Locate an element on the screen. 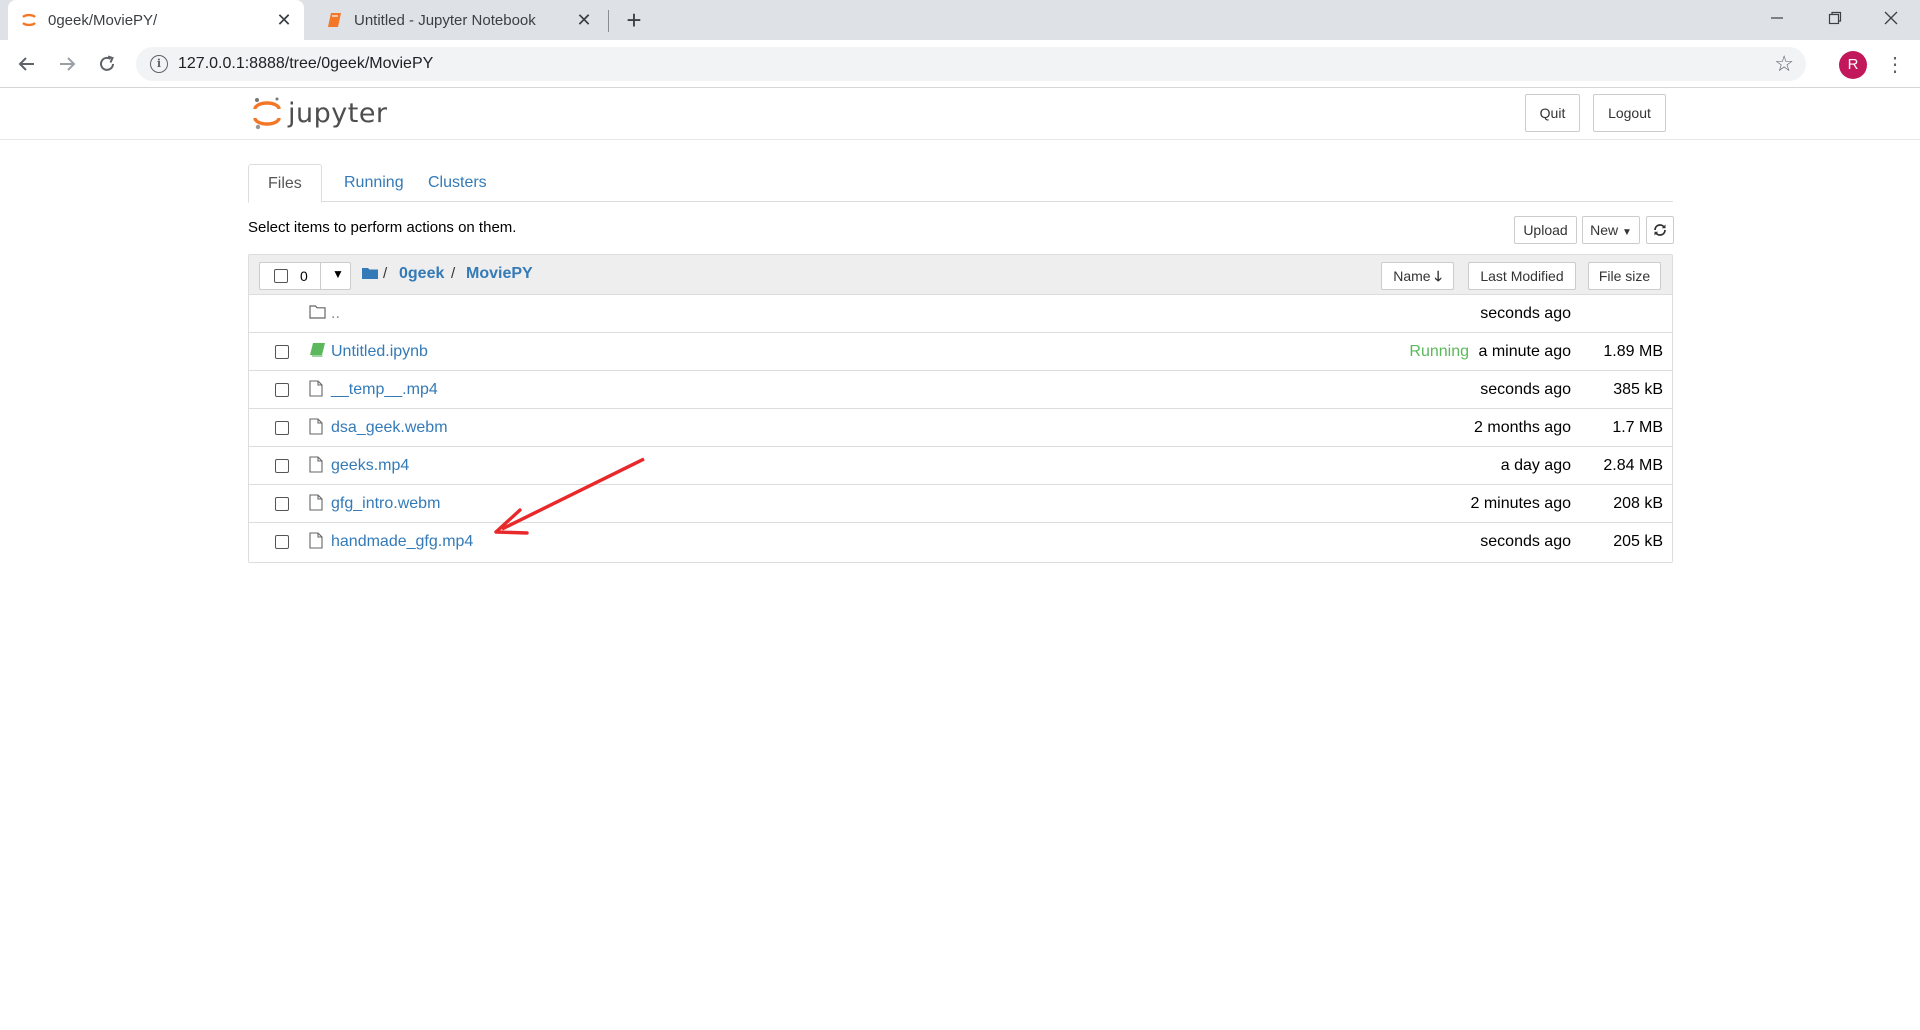 This screenshot has width=1920, height=1030. split-divider is located at coordinates (320, 276).